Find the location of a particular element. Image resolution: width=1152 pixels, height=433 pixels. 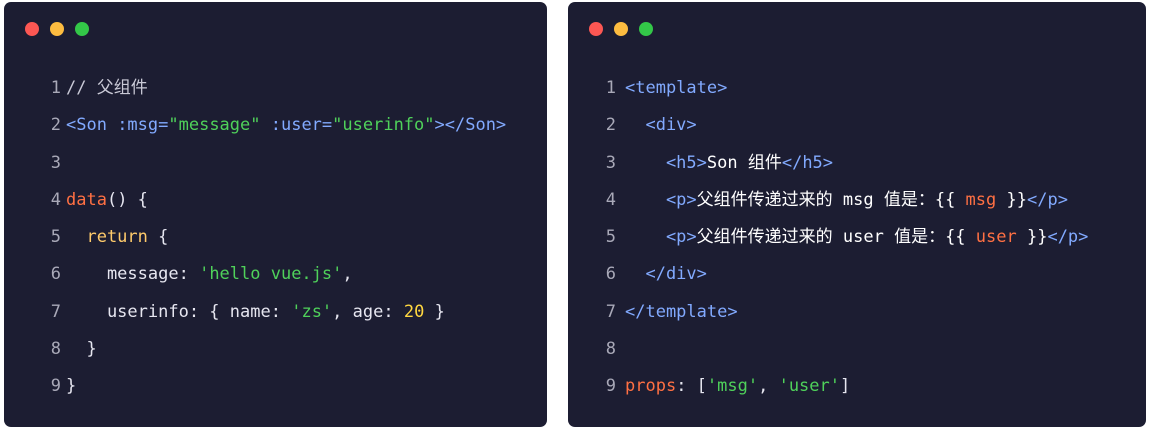

code-token: "userinfo" is located at coordinates (383, 125).